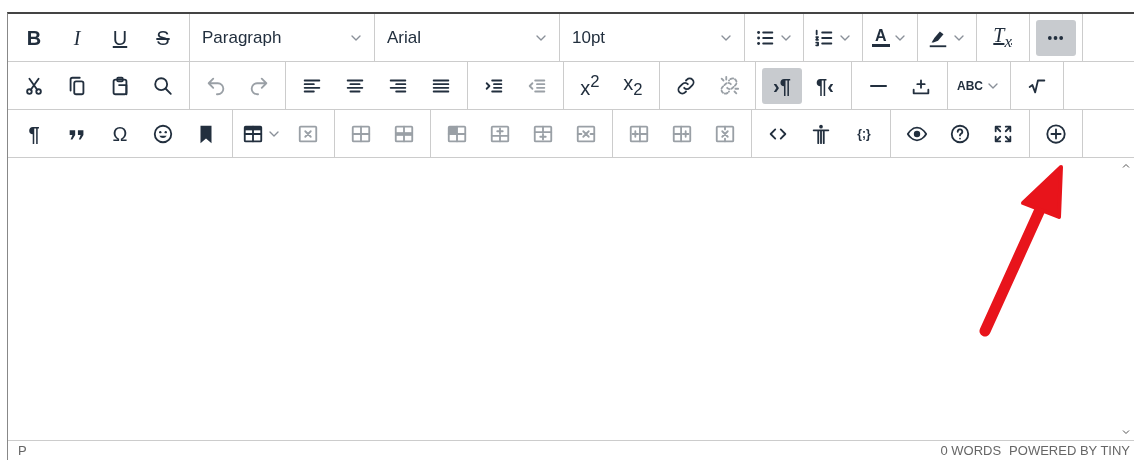  What do you see at coordinates (77, 37) in the screenshot?
I see `toolbar-button: I` at bounding box center [77, 37].